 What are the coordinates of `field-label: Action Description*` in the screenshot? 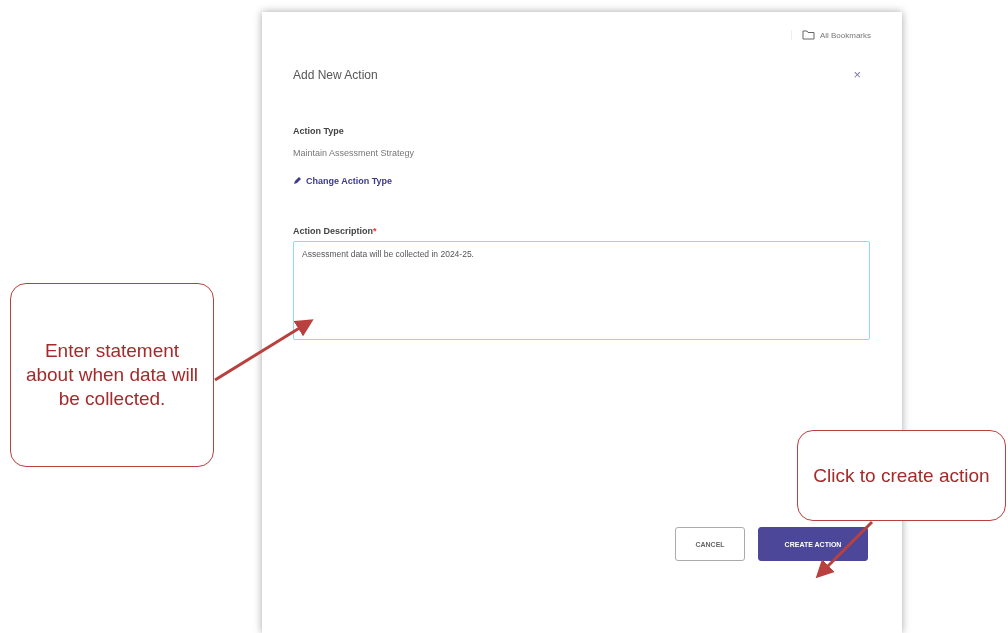 It's located at (335, 231).